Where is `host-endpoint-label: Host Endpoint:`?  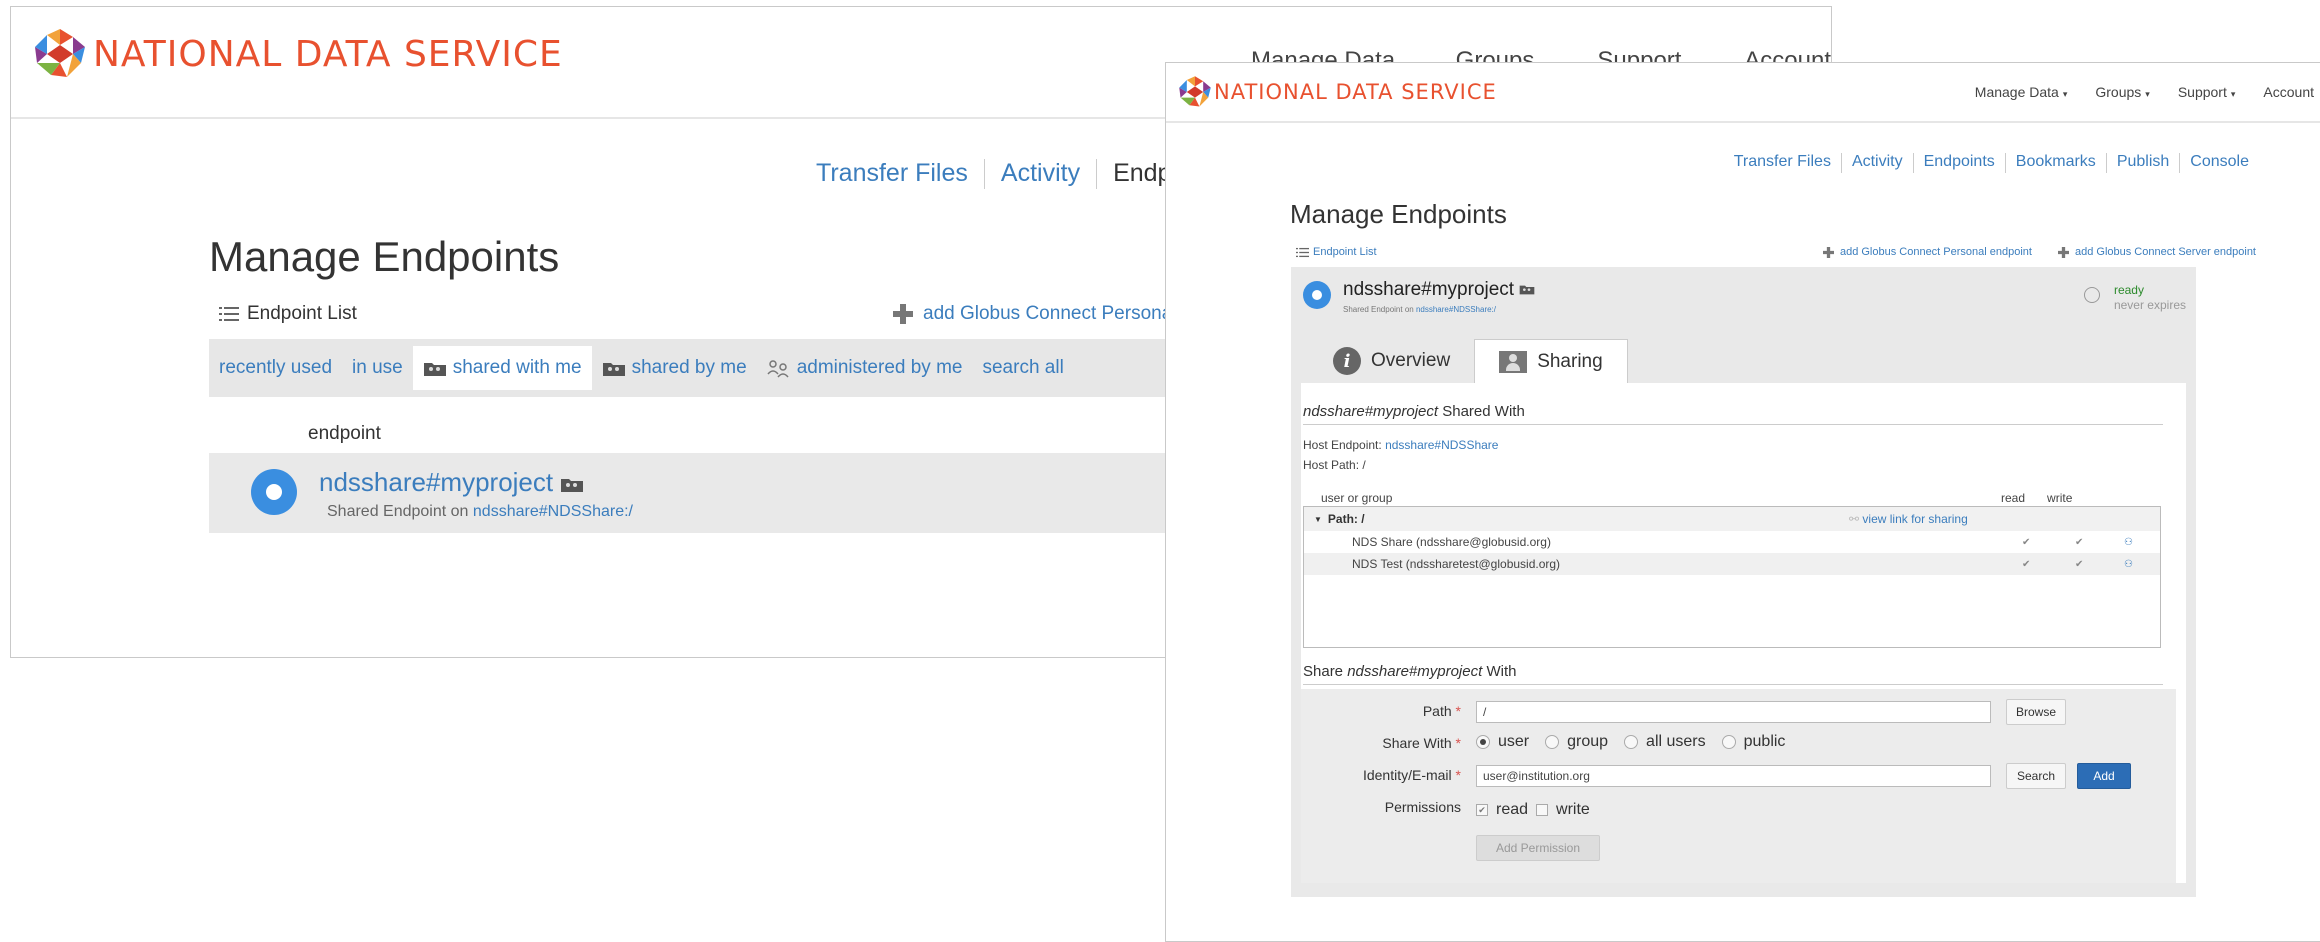 host-endpoint-label: Host Endpoint: is located at coordinates (1344, 445).